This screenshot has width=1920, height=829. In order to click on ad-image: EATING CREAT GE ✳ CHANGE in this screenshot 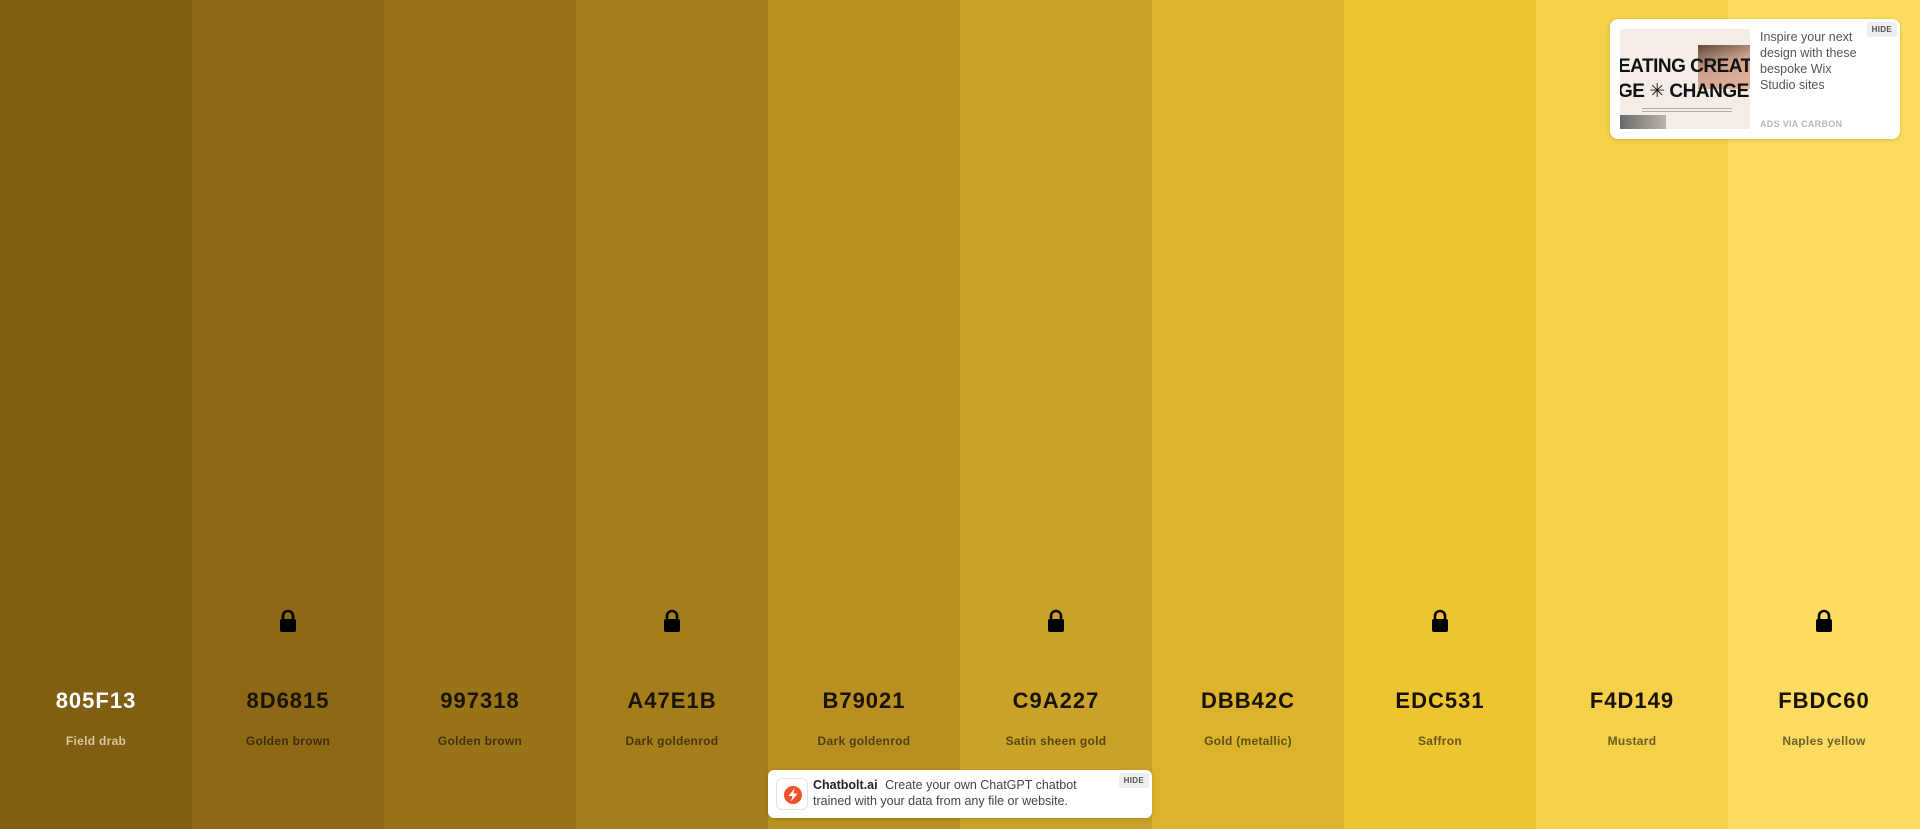, I will do `click(1685, 79)`.